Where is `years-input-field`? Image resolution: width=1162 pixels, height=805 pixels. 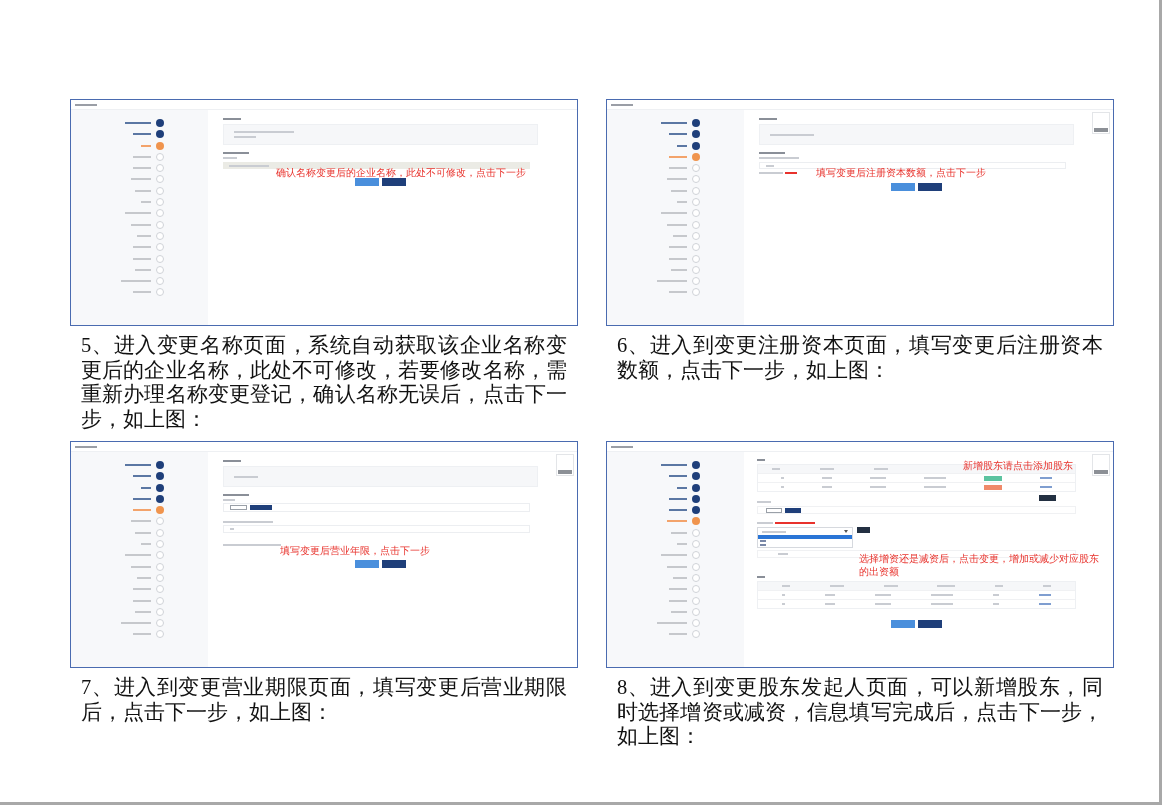 years-input-field is located at coordinates (376, 529).